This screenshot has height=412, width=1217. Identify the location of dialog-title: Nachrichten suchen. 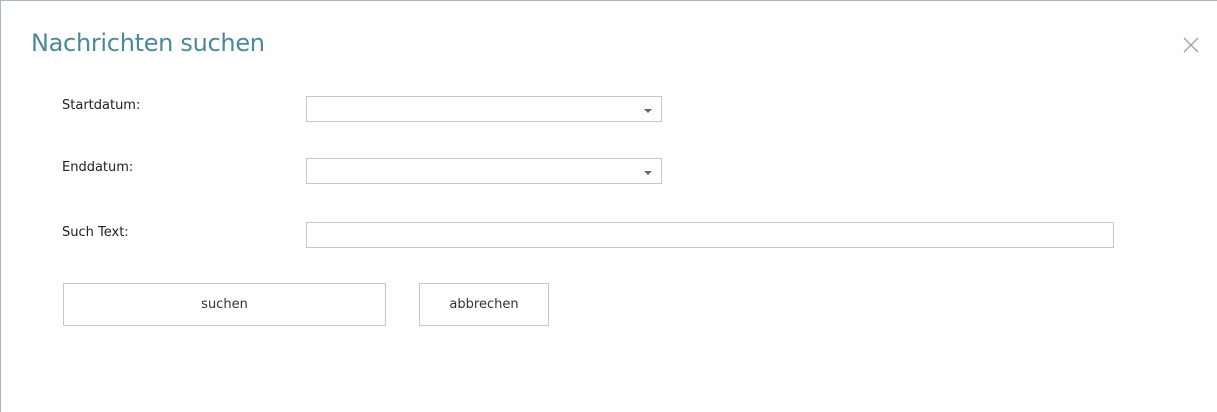
(148, 43).